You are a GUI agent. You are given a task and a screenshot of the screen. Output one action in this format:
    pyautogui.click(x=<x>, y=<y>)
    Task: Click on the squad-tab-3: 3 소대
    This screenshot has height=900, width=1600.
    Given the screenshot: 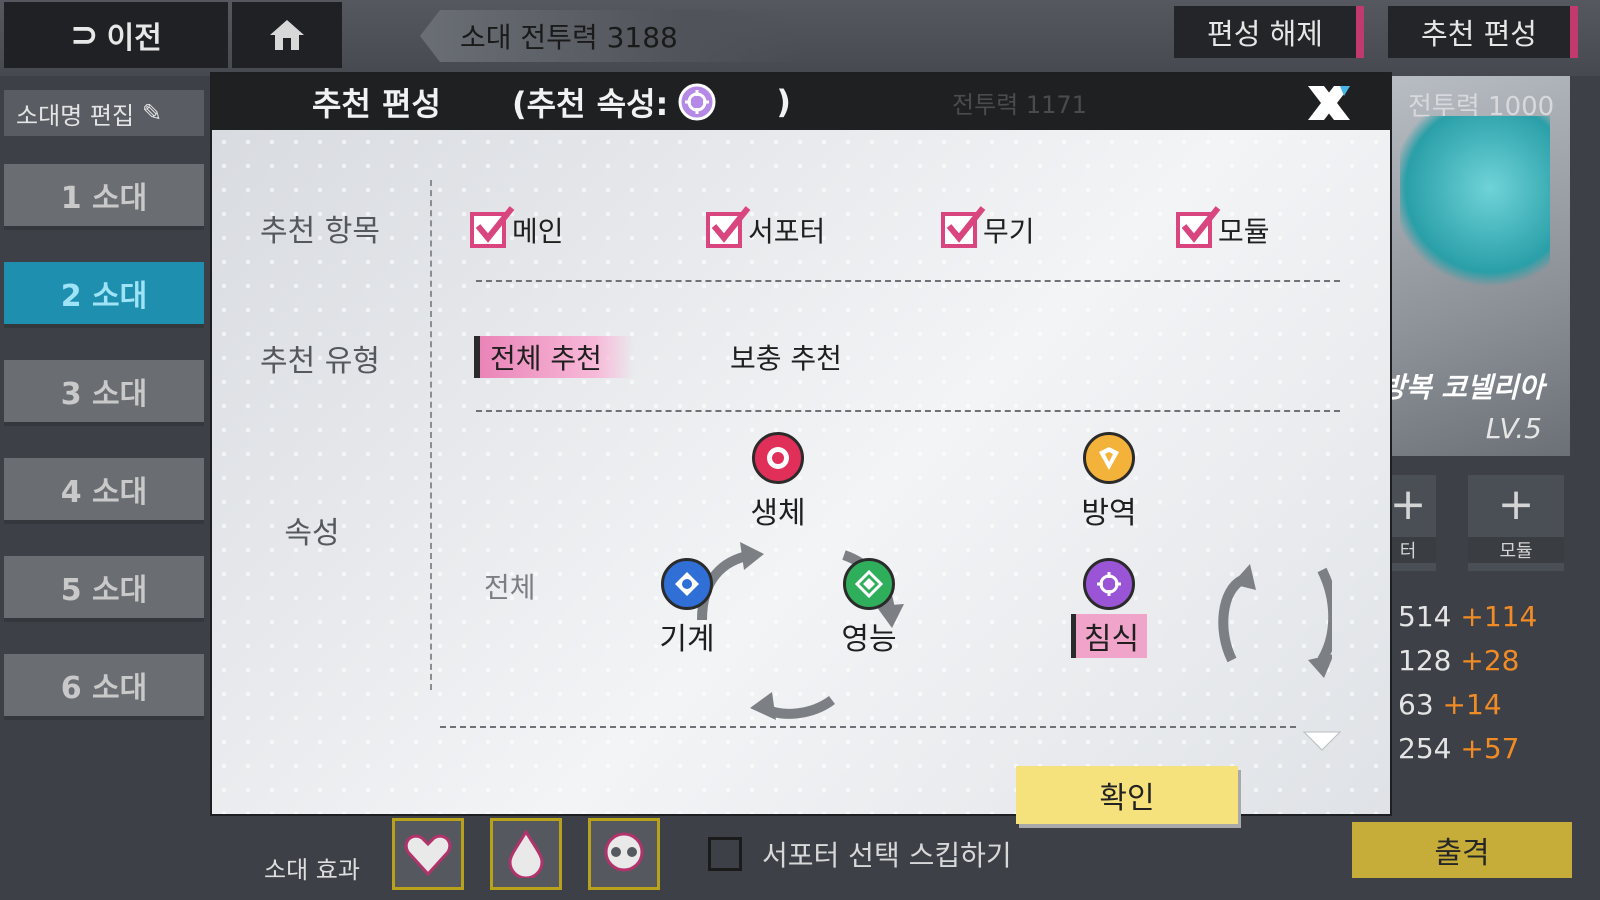 What is the action you would take?
    pyautogui.click(x=104, y=391)
    